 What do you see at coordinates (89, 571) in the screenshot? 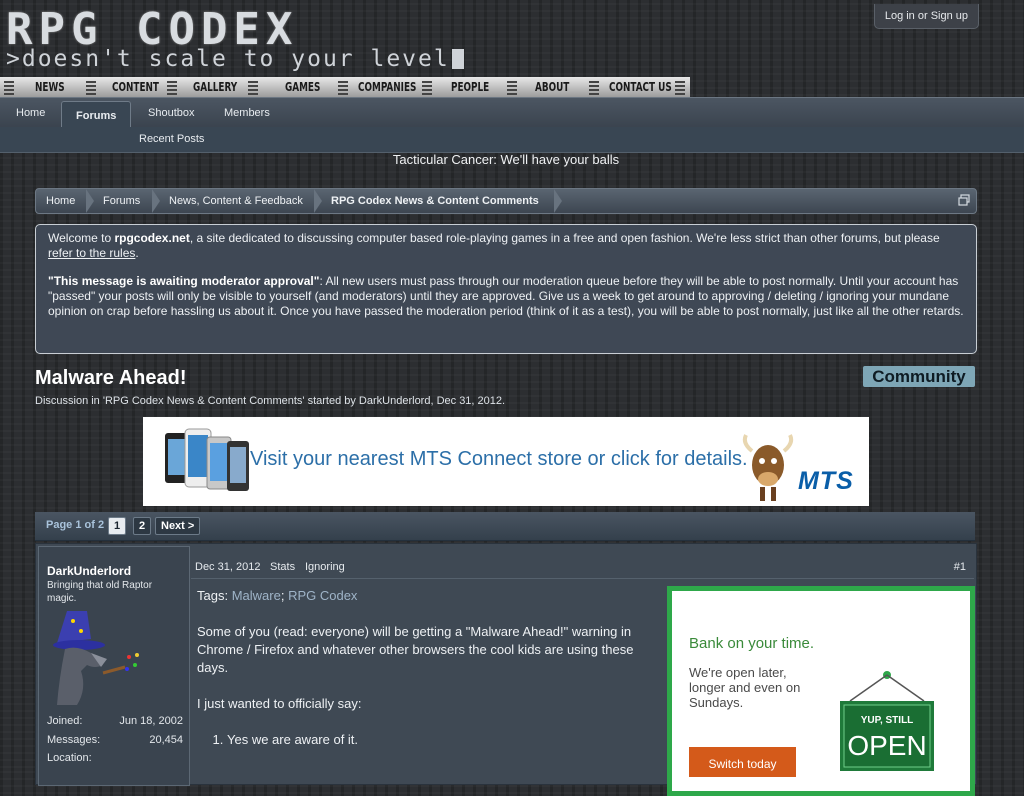
I see `post-username: DarkUnderlord` at bounding box center [89, 571].